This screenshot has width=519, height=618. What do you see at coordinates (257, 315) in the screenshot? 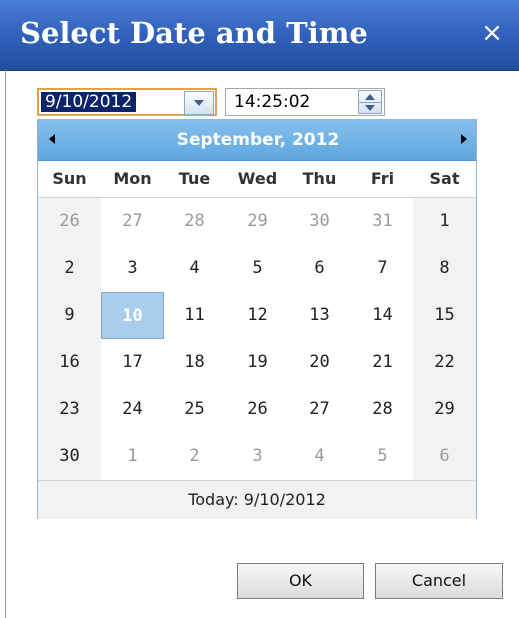
I see `day-cell: 12` at bounding box center [257, 315].